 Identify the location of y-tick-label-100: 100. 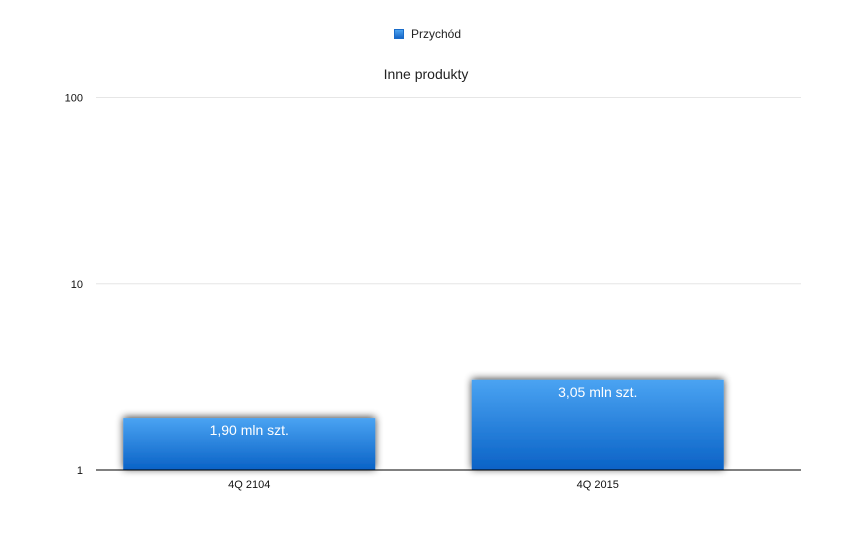
(74, 99).